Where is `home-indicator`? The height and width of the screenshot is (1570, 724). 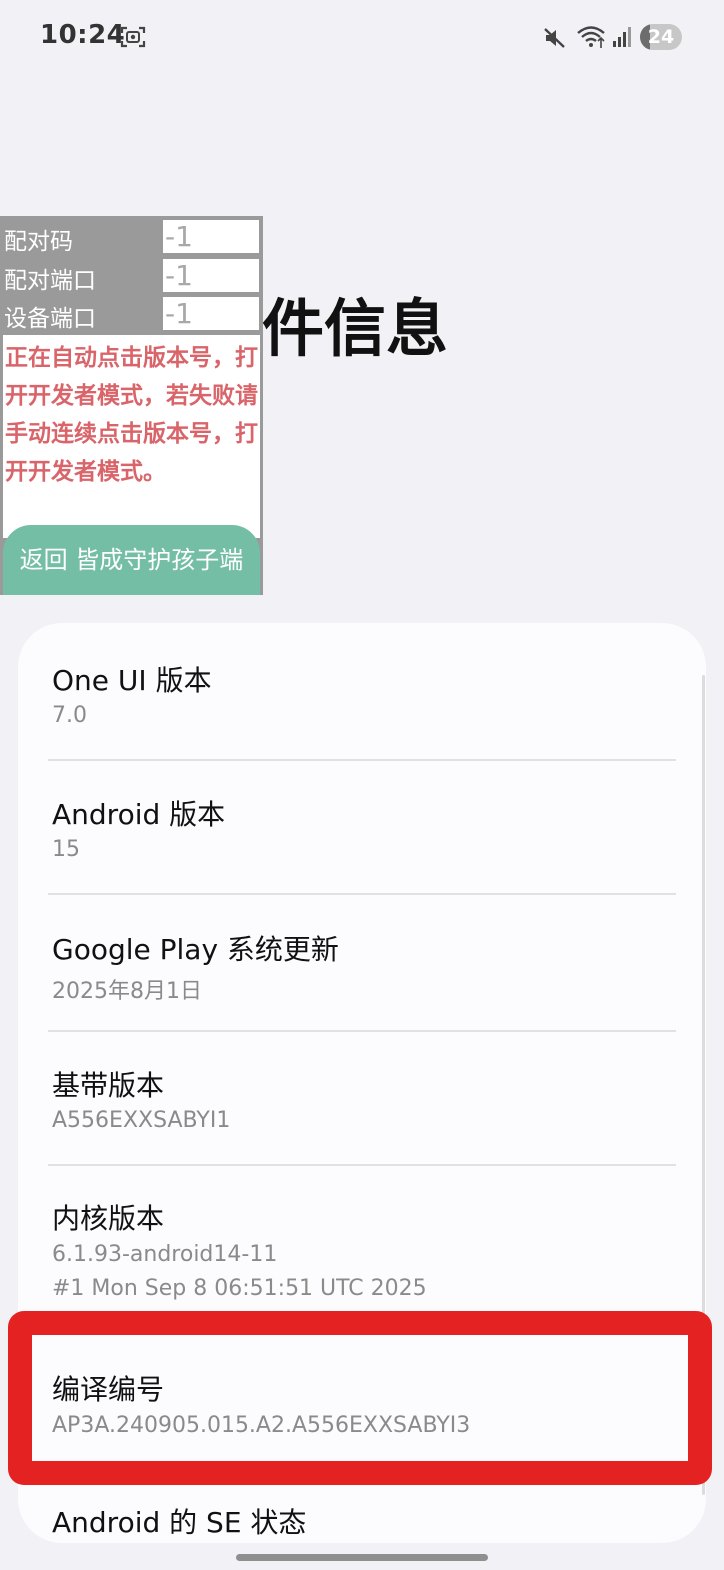 home-indicator is located at coordinates (362, 1557).